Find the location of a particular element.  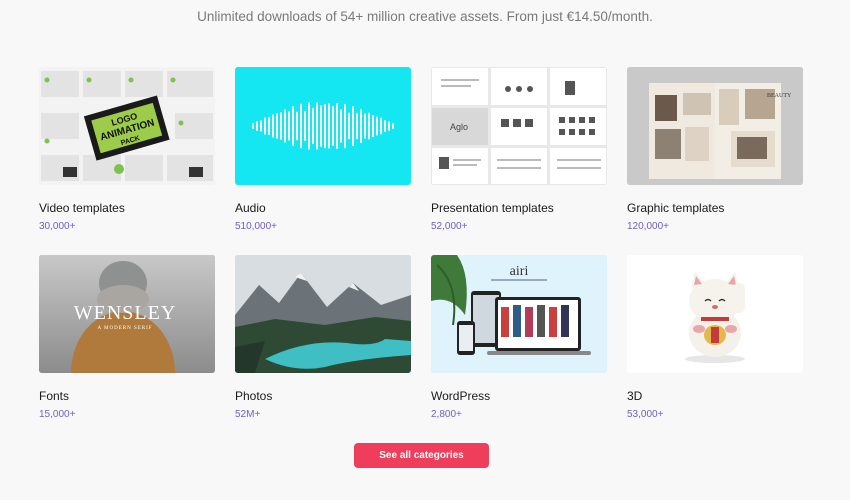

category-count: 120,000+ is located at coordinates (648, 226).